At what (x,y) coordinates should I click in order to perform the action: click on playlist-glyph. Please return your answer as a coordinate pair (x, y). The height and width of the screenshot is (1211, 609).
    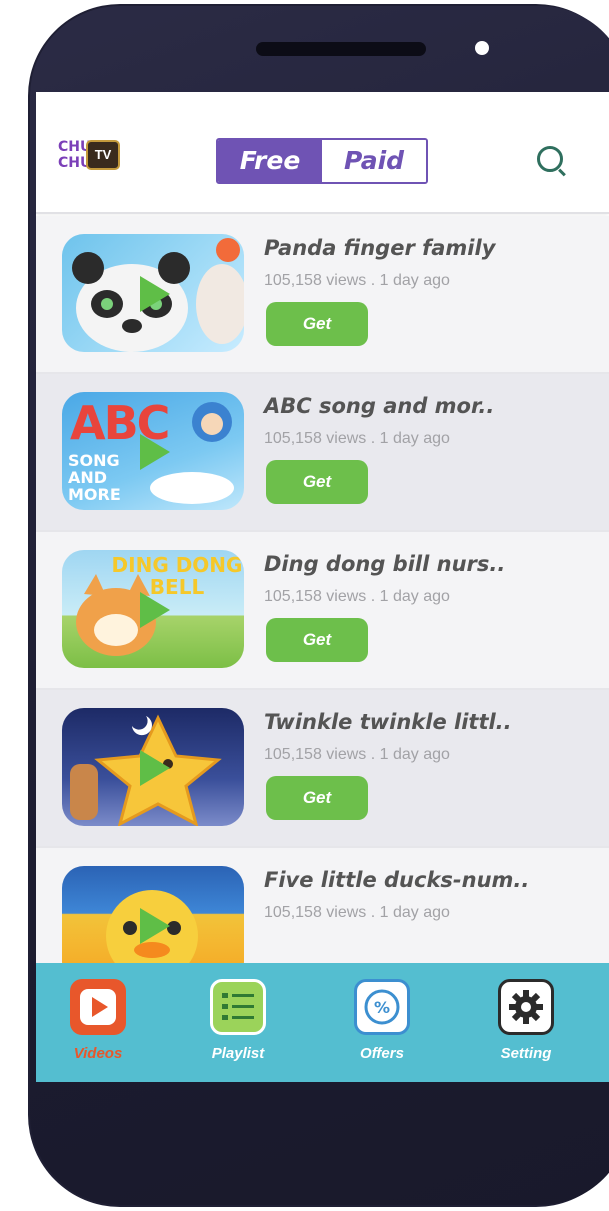
    Looking at the image, I should click on (238, 1006).